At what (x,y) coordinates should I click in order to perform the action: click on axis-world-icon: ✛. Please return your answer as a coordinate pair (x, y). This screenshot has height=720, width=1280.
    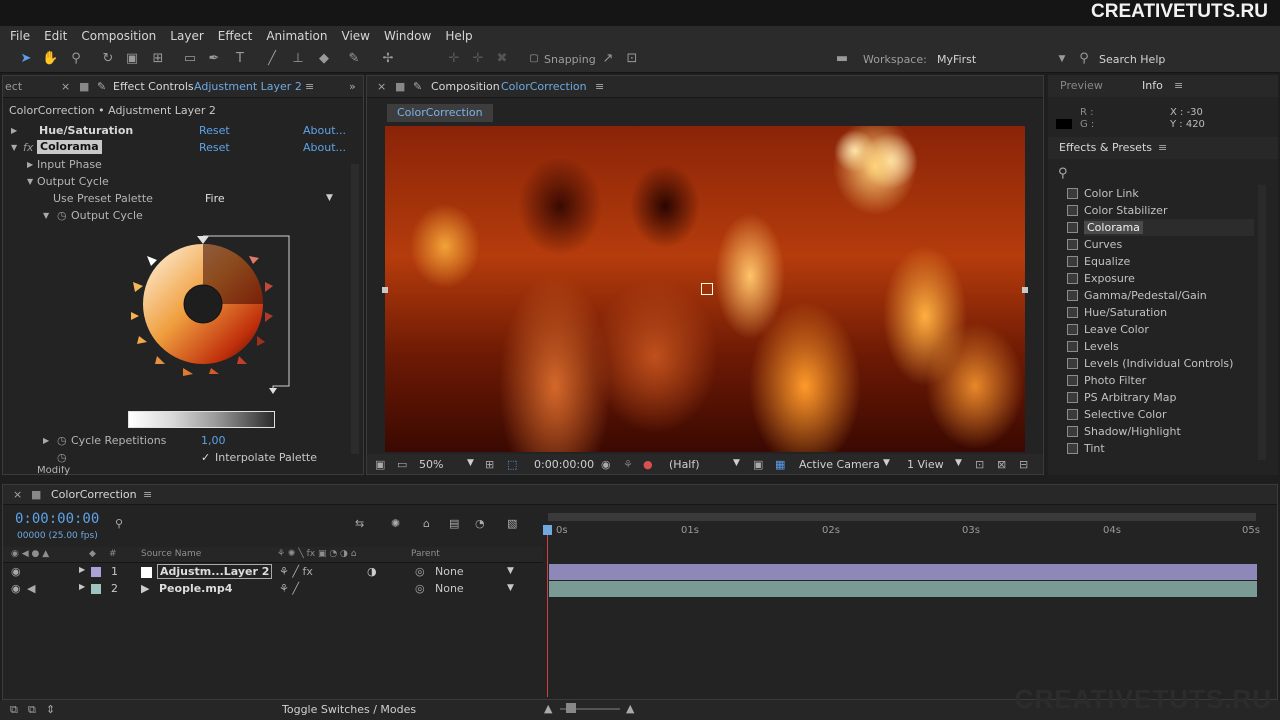
    Looking at the image, I should click on (478, 59).